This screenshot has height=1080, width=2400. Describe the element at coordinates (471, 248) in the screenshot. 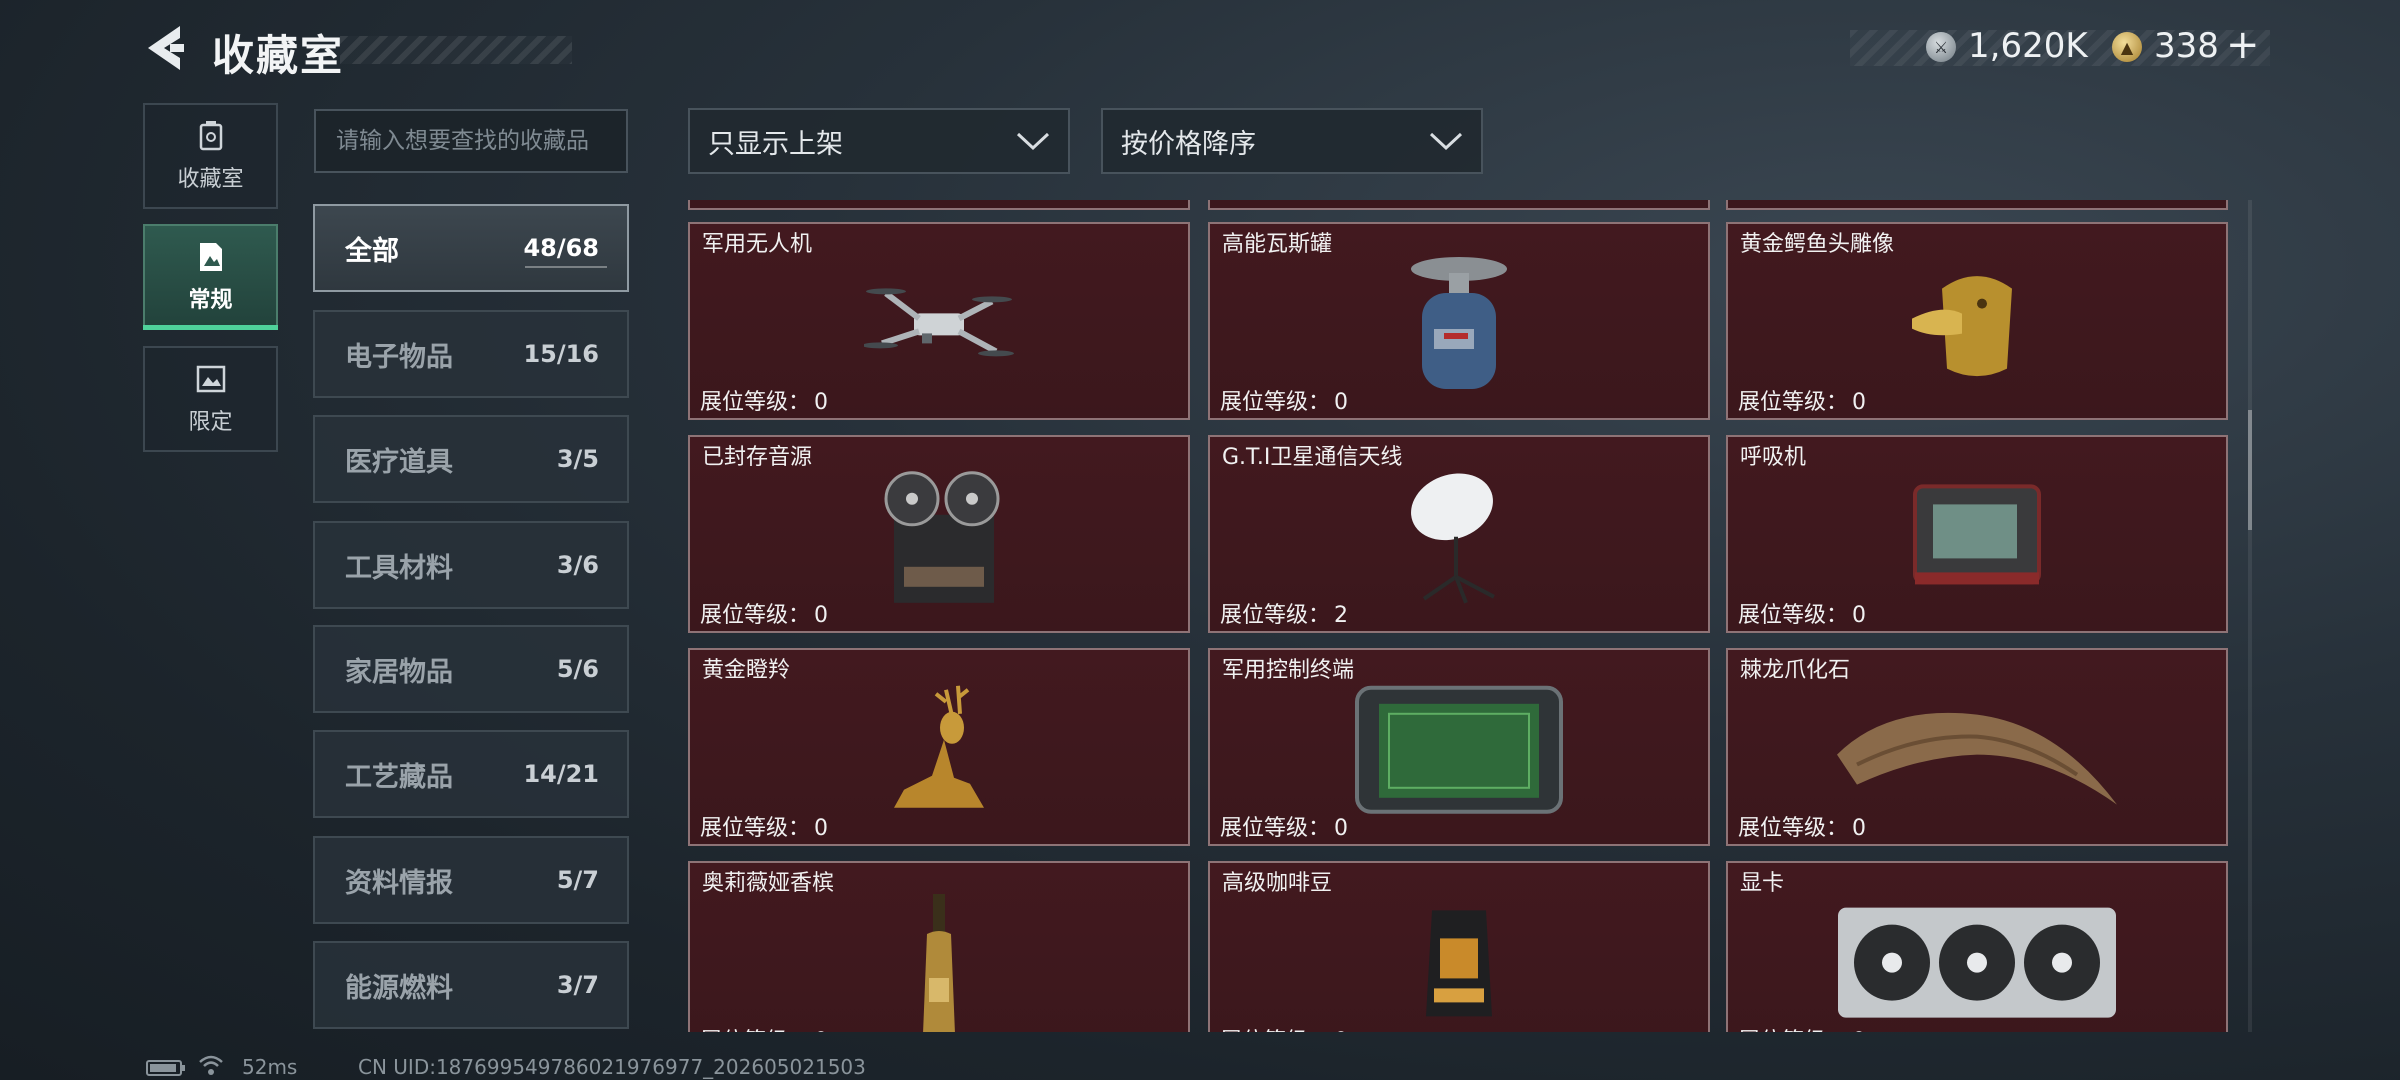

I see `category-all: 全部 48/68` at that location.